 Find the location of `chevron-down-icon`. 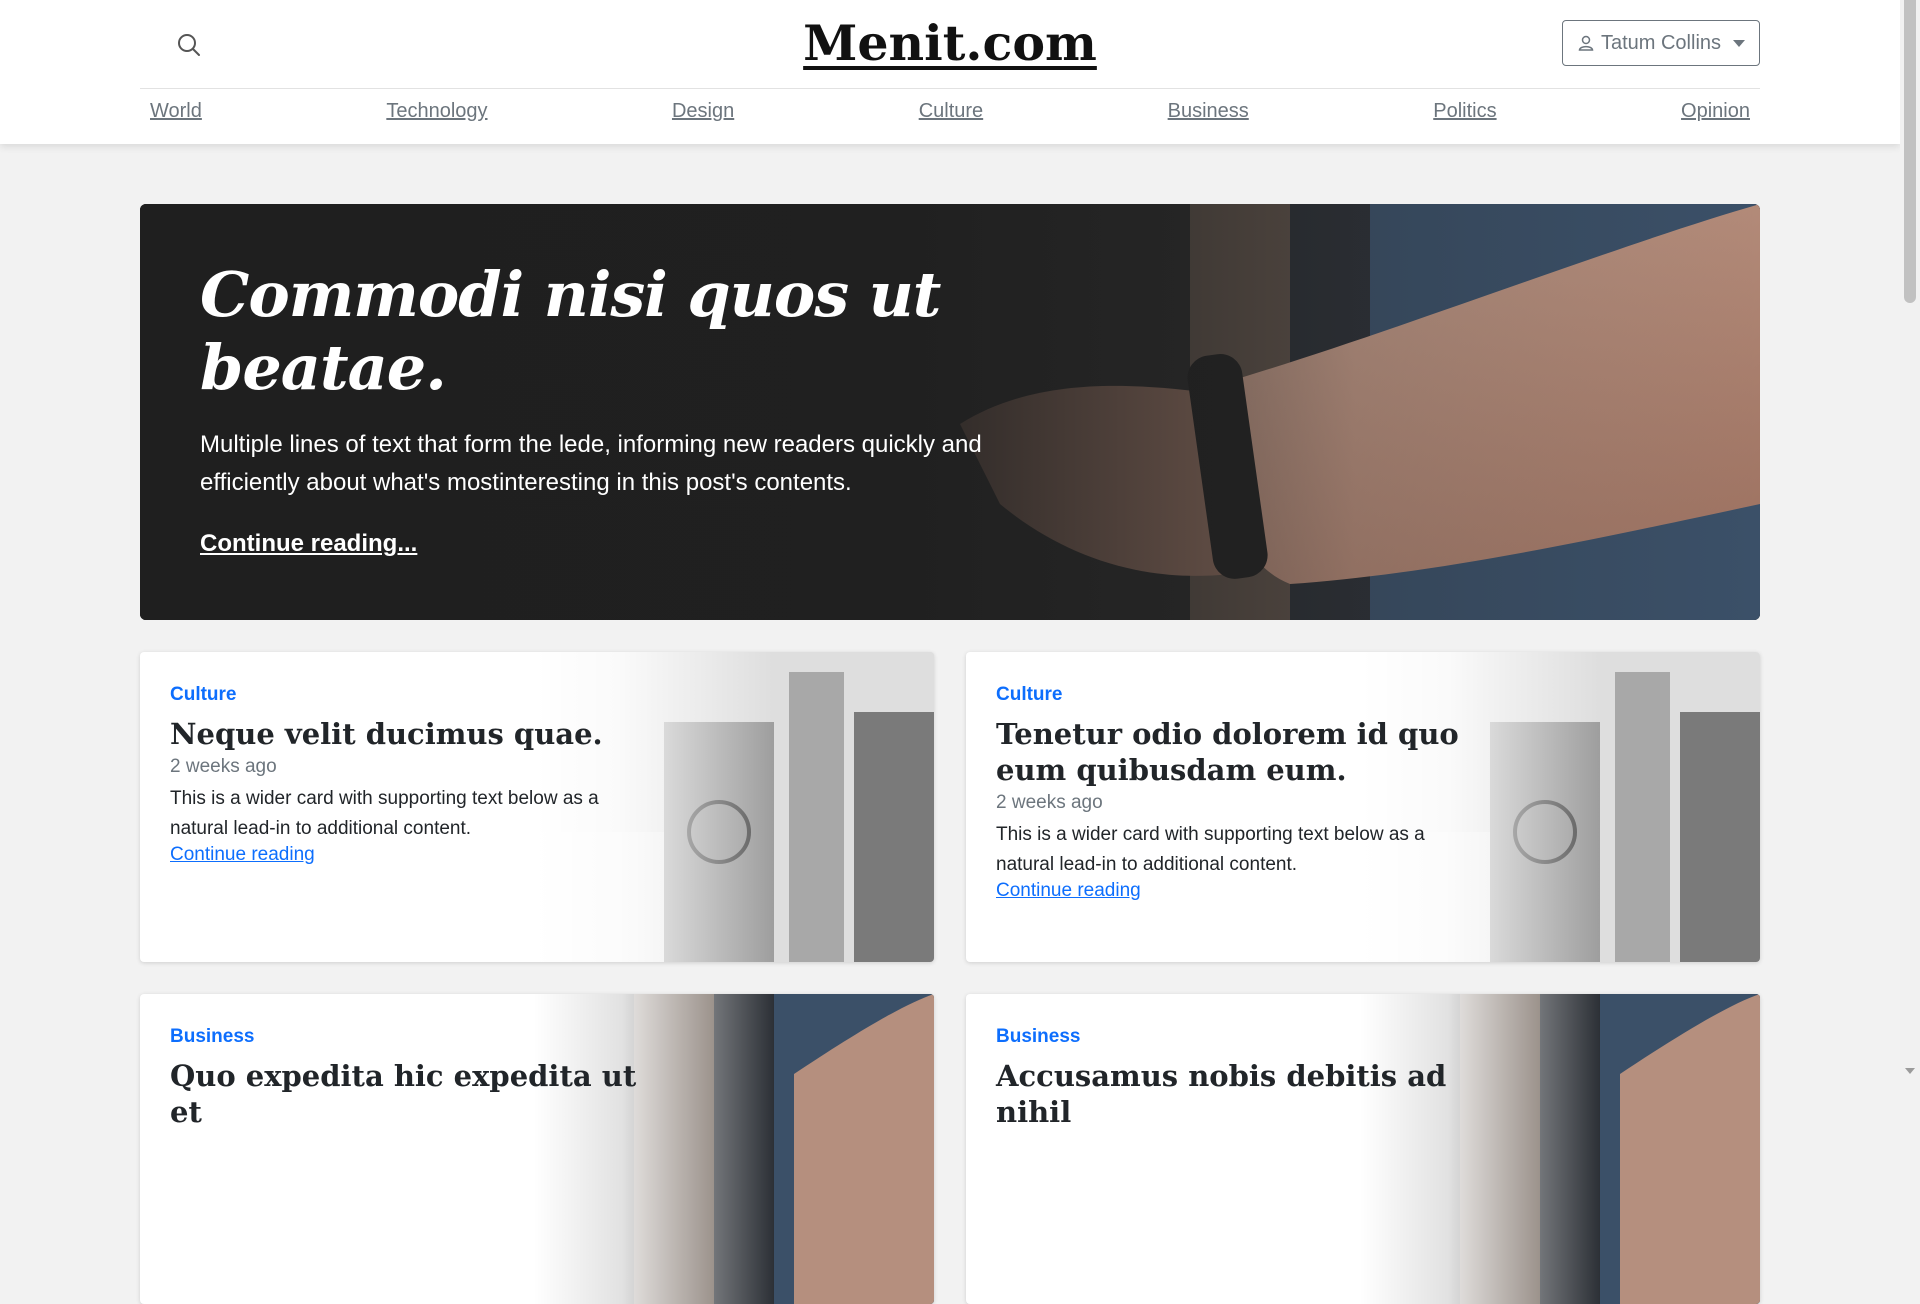

chevron-down-icon is located at coordinates (1739, 43).